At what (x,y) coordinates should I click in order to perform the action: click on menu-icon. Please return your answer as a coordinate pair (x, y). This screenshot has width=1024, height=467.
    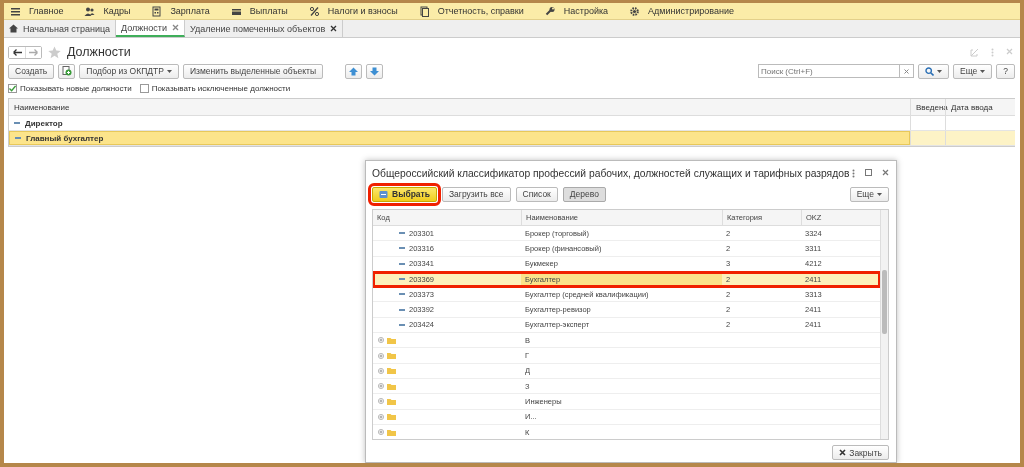
    Looking at the image, I should click on (15, 11).